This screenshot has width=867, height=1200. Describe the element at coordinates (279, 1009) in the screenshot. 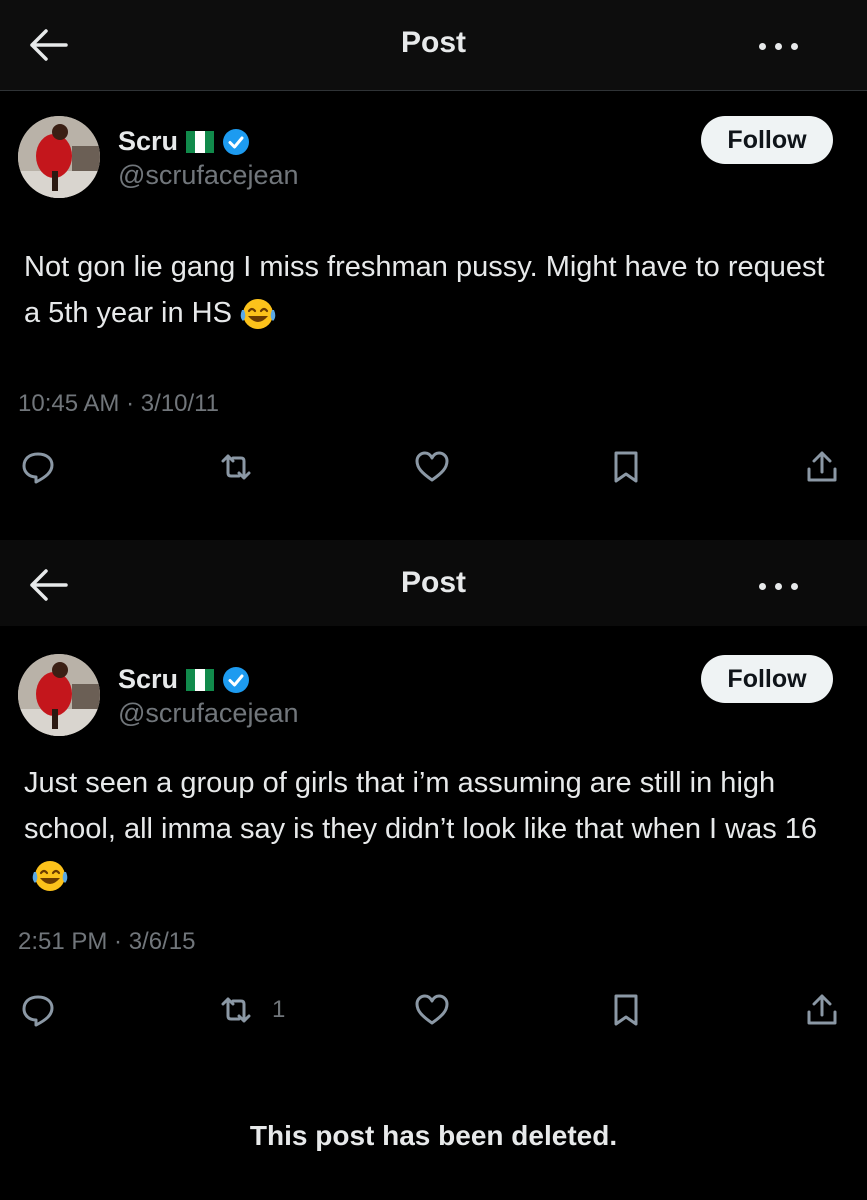

I see `retweet-count: 1` at that location.